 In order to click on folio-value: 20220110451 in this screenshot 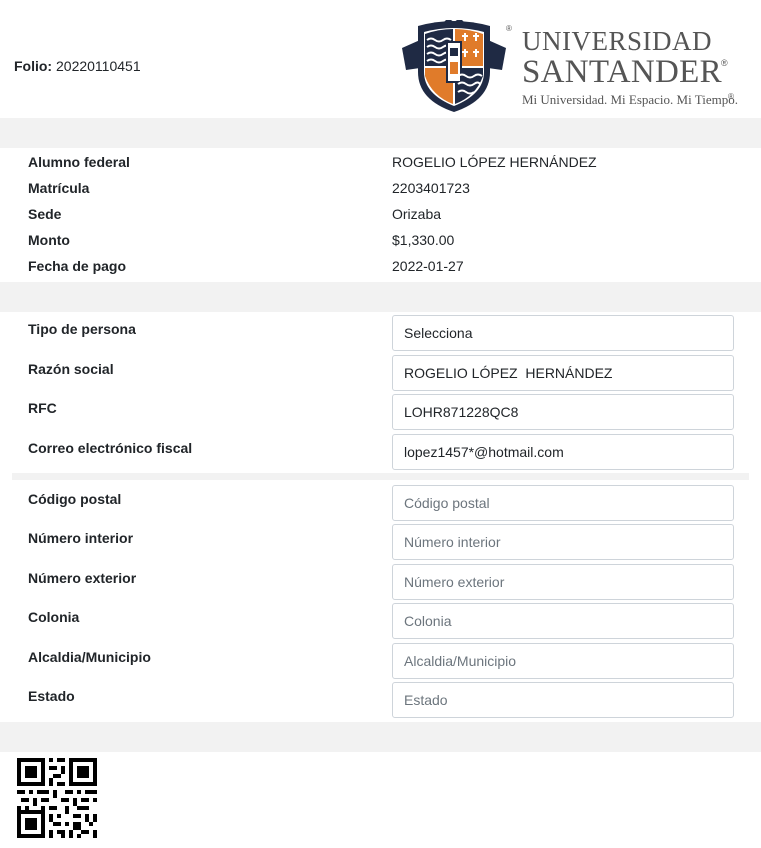, I will do `click(98, 66)`.